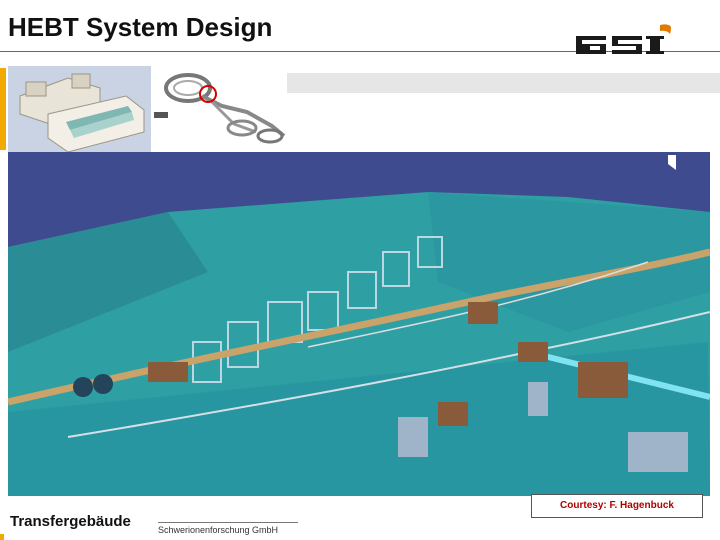 The width and height of the screenshot is (720, 540). Describe the element at coordinates (228, 528) in the screenshot. I see `footer-organization: Schwerionenforschung GmbH` at that location.